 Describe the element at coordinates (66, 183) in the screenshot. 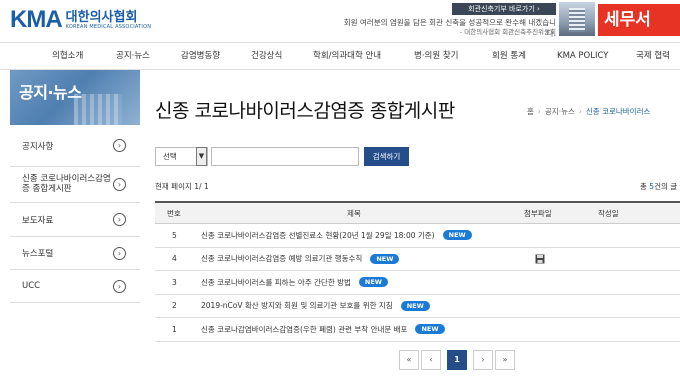

I see `sidebar-item-label: 신종 코로나바이러스감염증 종합게시판` at that location.